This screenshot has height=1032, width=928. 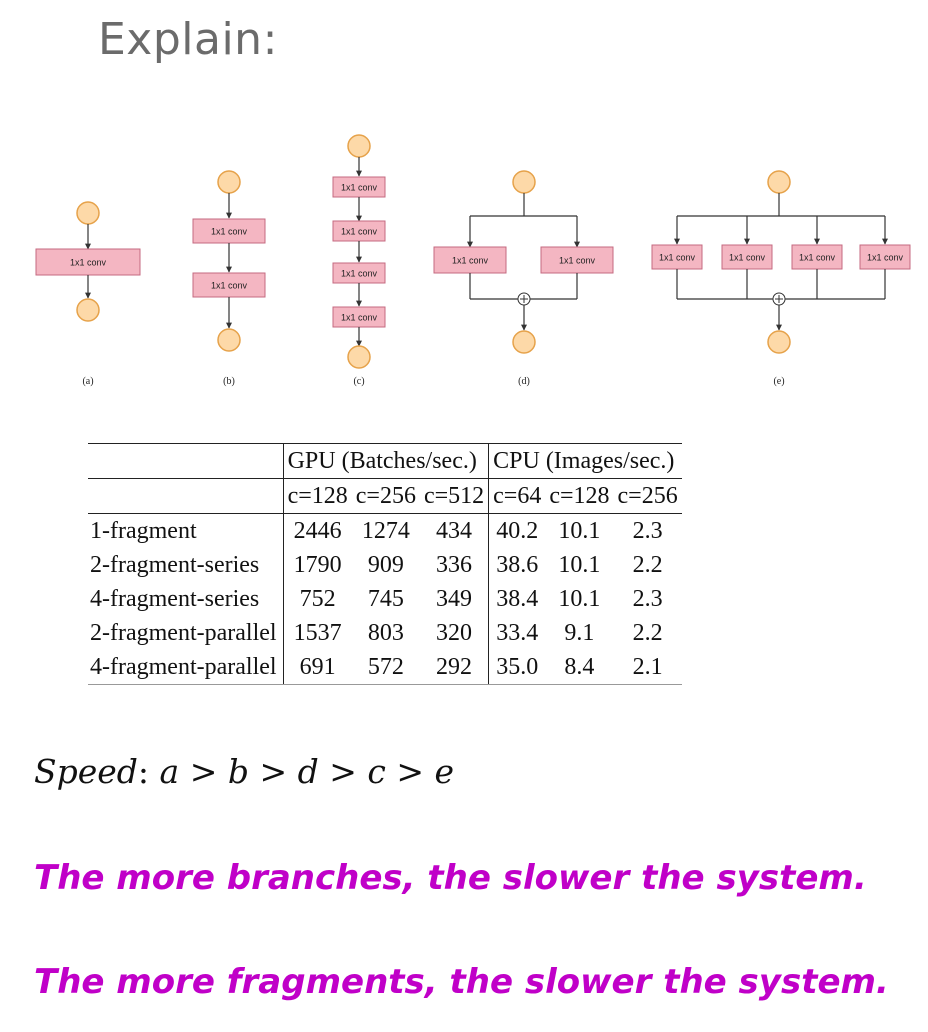 I want to click on cell: 40.2, so click(x=517, y=530).